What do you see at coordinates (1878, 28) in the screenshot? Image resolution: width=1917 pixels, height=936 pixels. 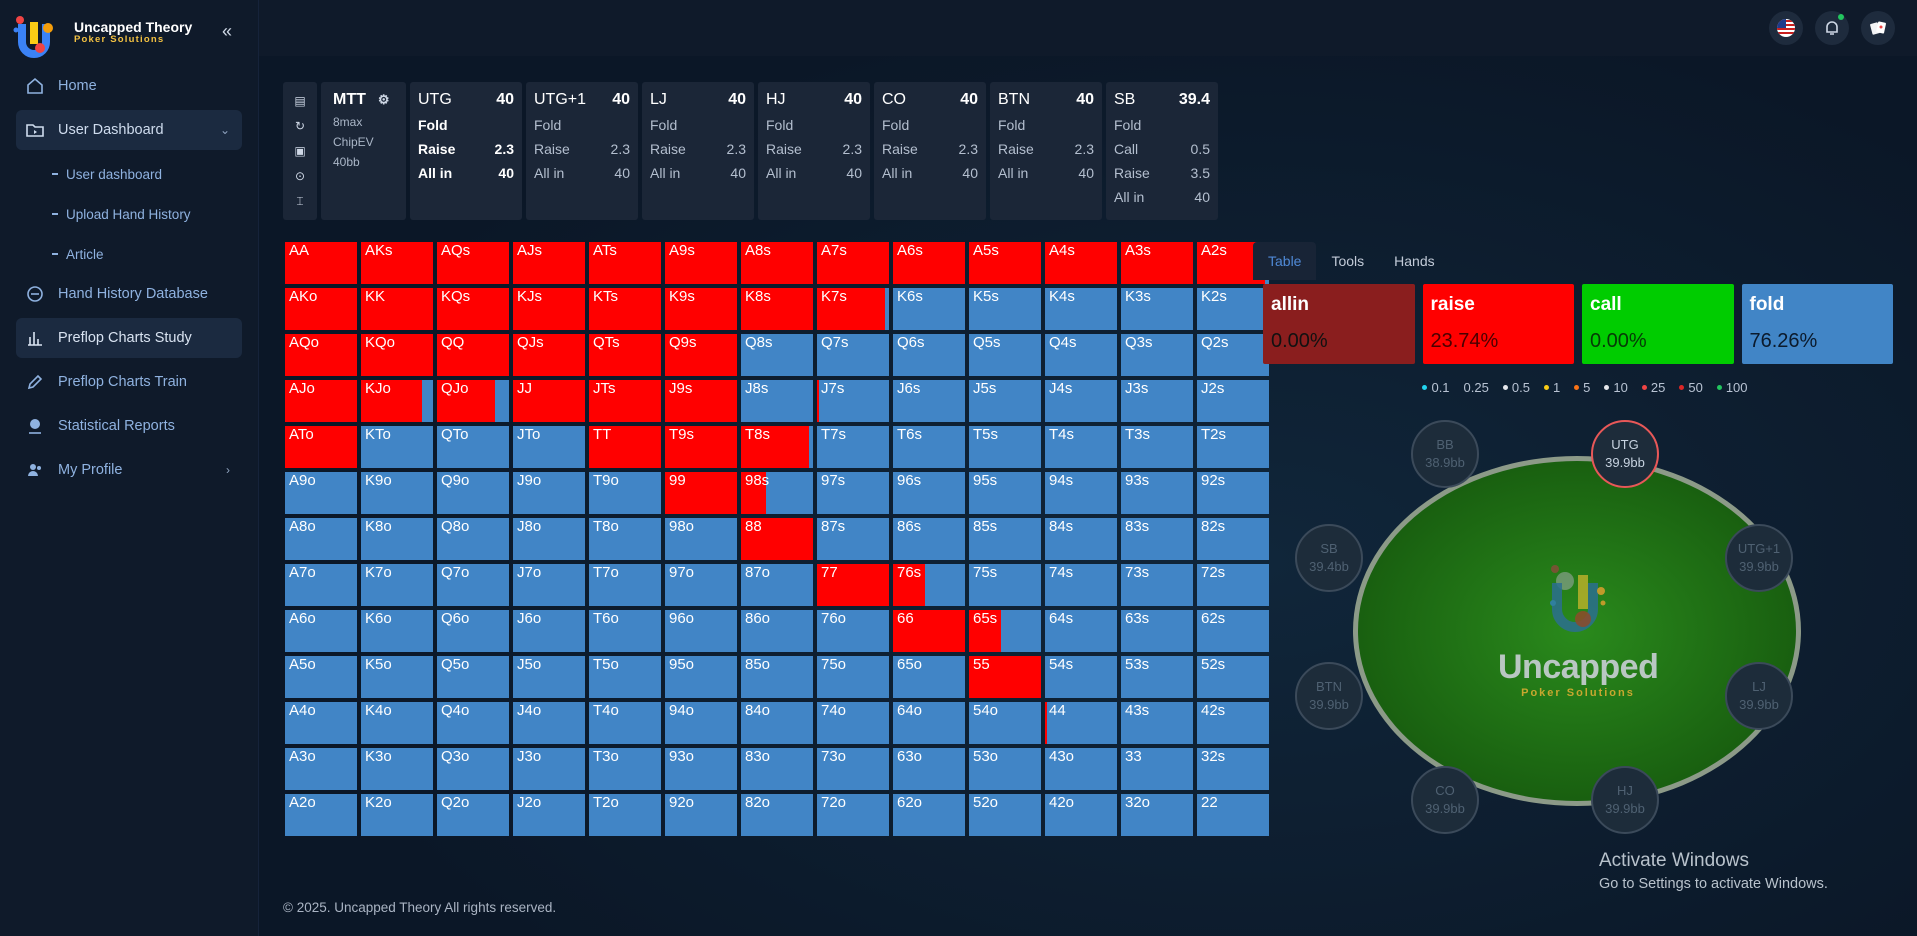 I see `cards-icon` at bounding box center [1878, 28].